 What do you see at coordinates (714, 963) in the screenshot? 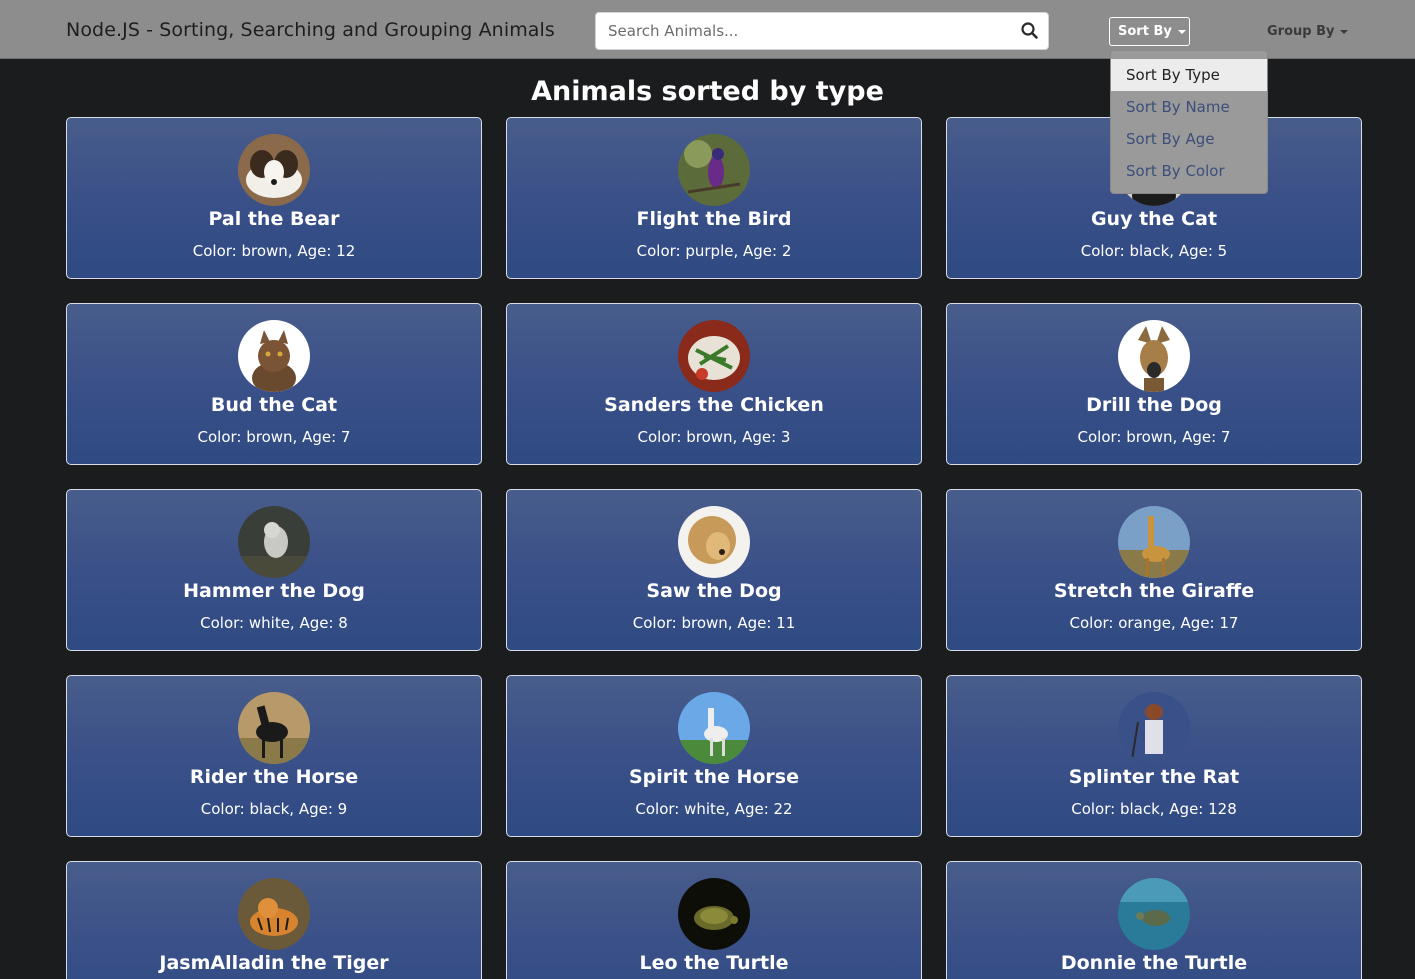
I see `animal-name: Leo the Turtle` at bounding box center [714, 963].